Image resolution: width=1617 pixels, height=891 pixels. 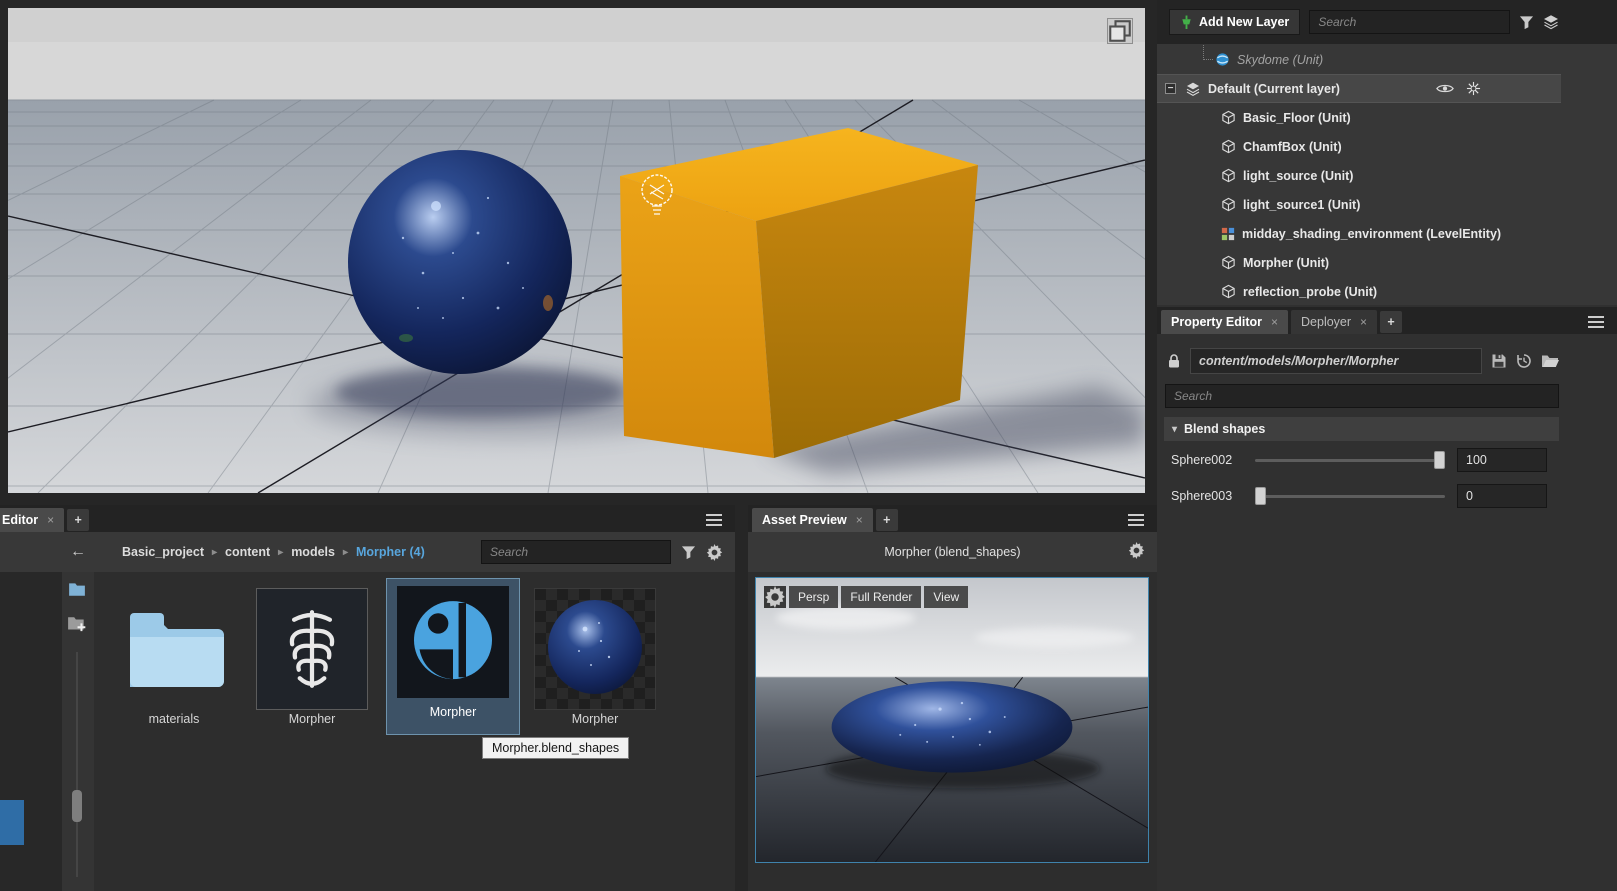 I want to click on tile-label: materials, so click(x=174, y=719).